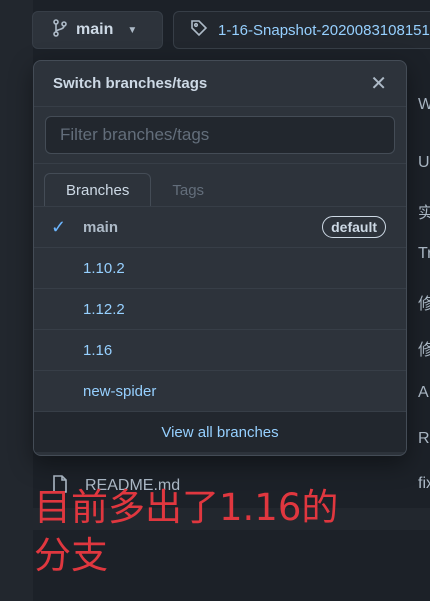 The height and width of the screenshot is (601, 430). Describe the element at coordinates (424, 213) in the screenshot. I see `commit-message: 实` at that location.